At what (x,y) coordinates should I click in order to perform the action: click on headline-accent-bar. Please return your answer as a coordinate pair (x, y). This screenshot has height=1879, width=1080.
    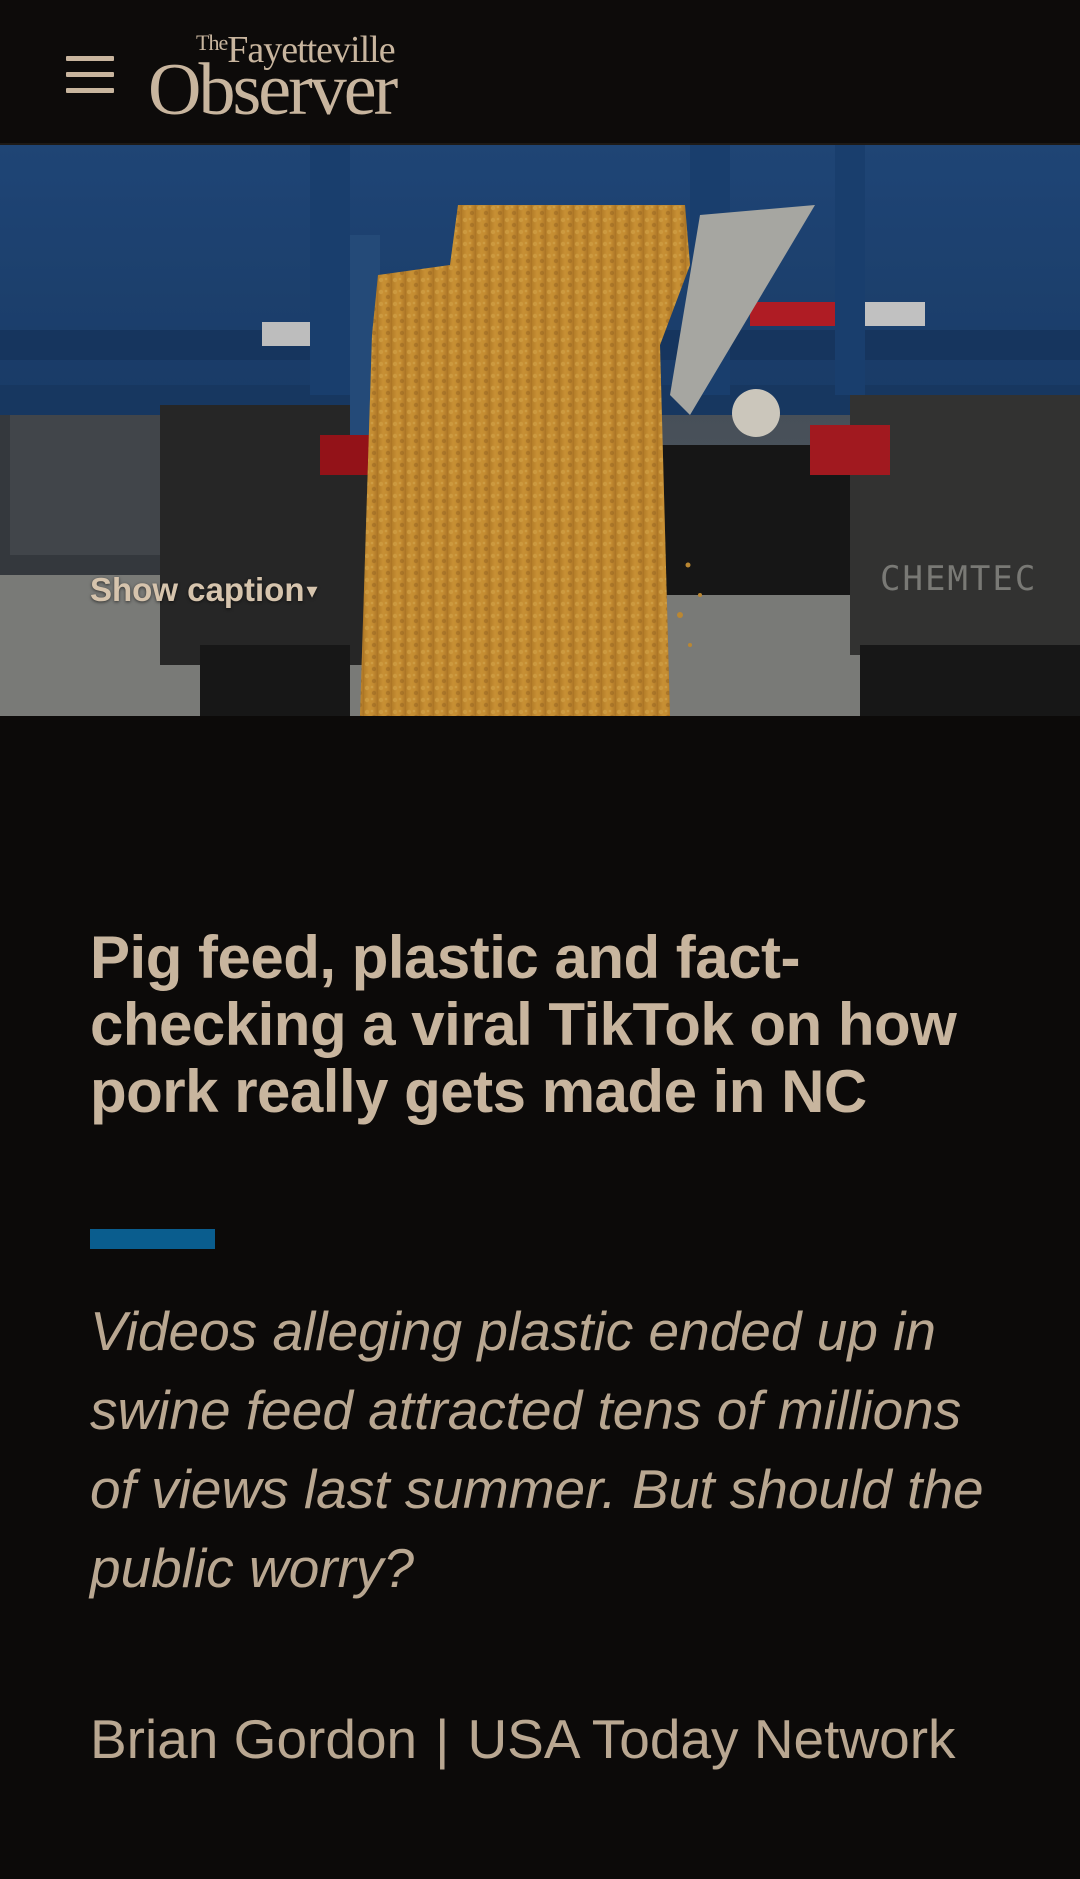
    Looking at the image, I should click on (152, 1239).